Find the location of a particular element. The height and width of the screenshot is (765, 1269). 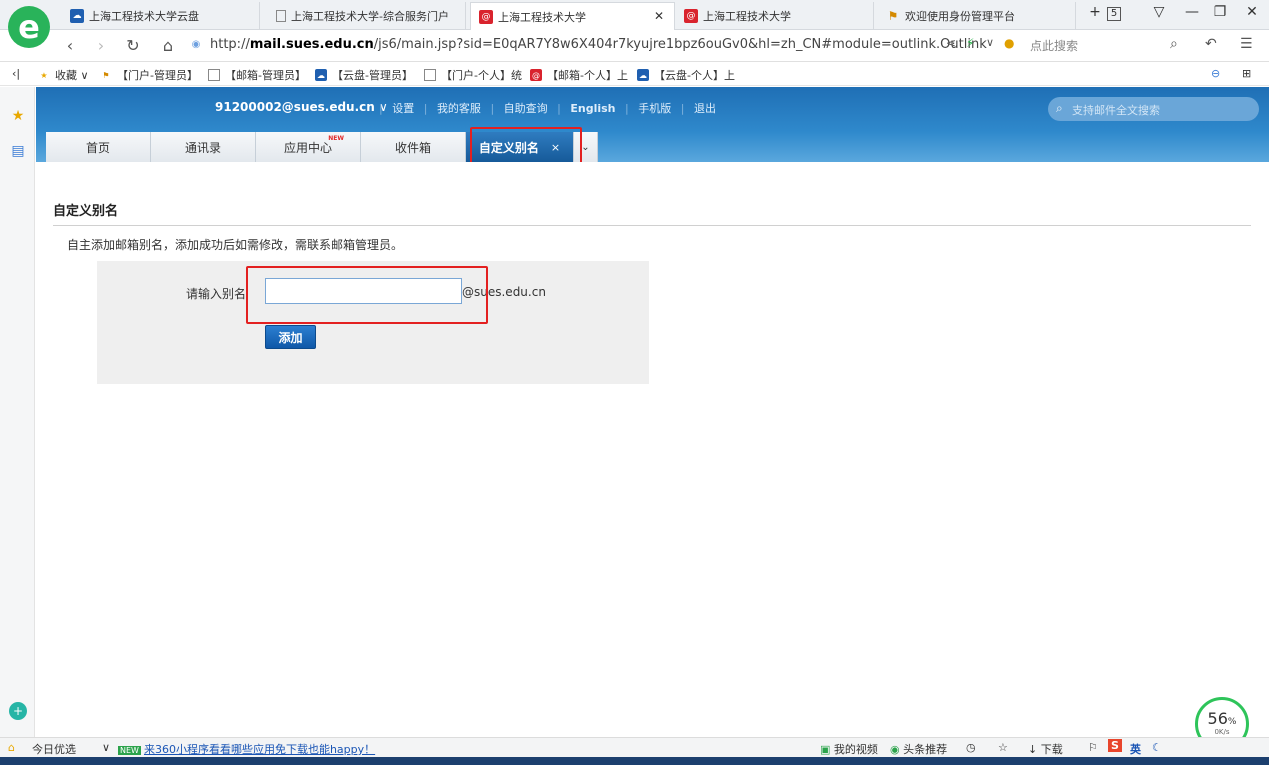

tab-identity: ⚑ 欢迎使用身份管理平台 is located at coordinates (977, 16).